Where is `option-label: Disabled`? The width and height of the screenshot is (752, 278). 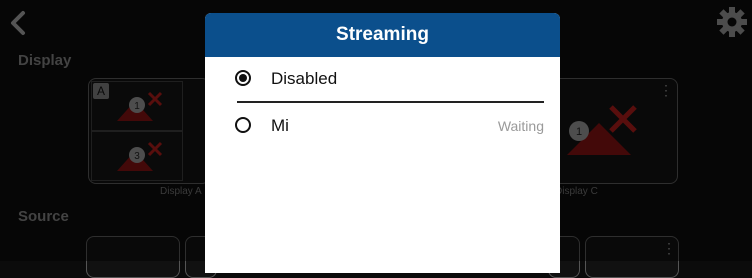
option-label: Disabled is located at coordinates (304, 78).